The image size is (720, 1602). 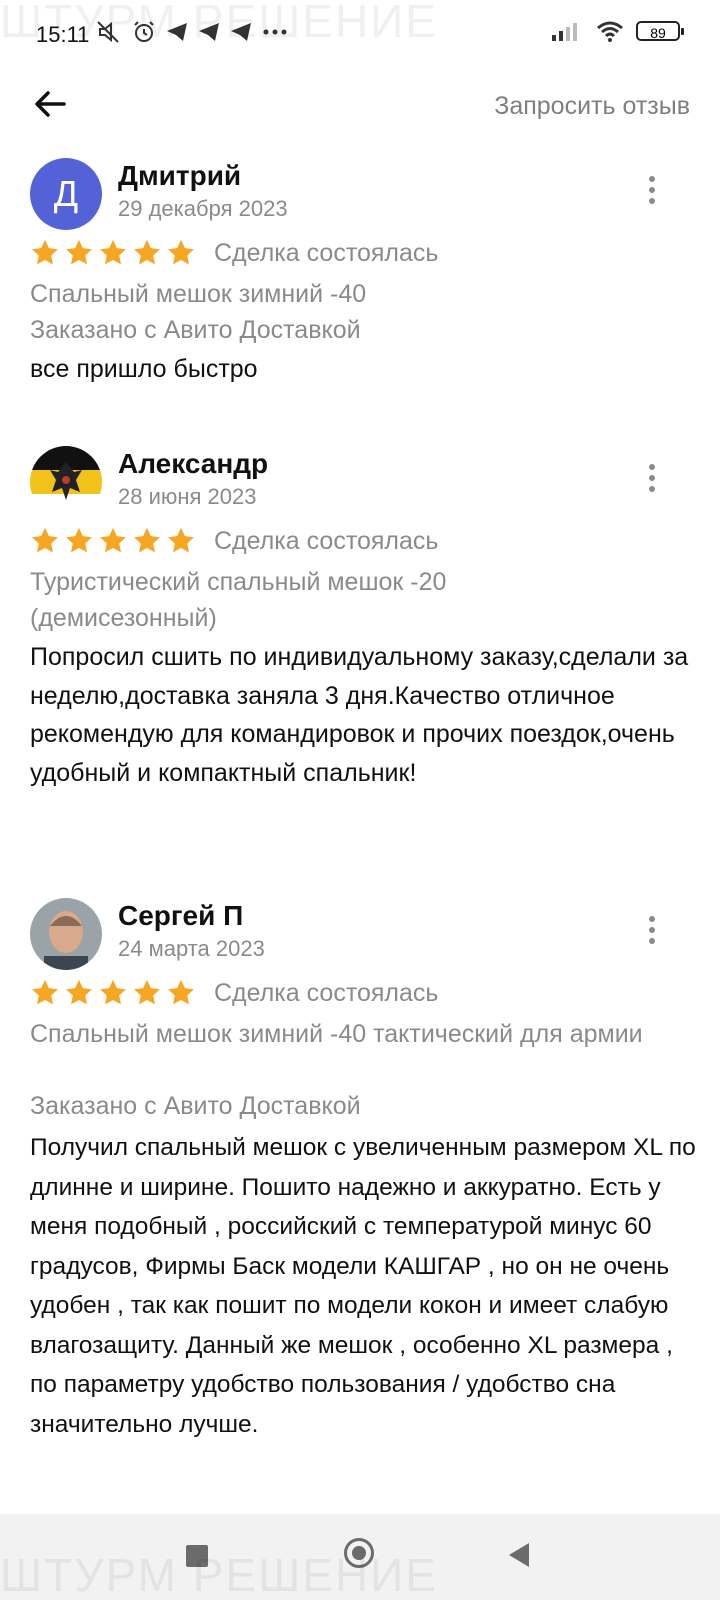 I want to click on user-photo-avatar-image, so click(x=66, y=934).